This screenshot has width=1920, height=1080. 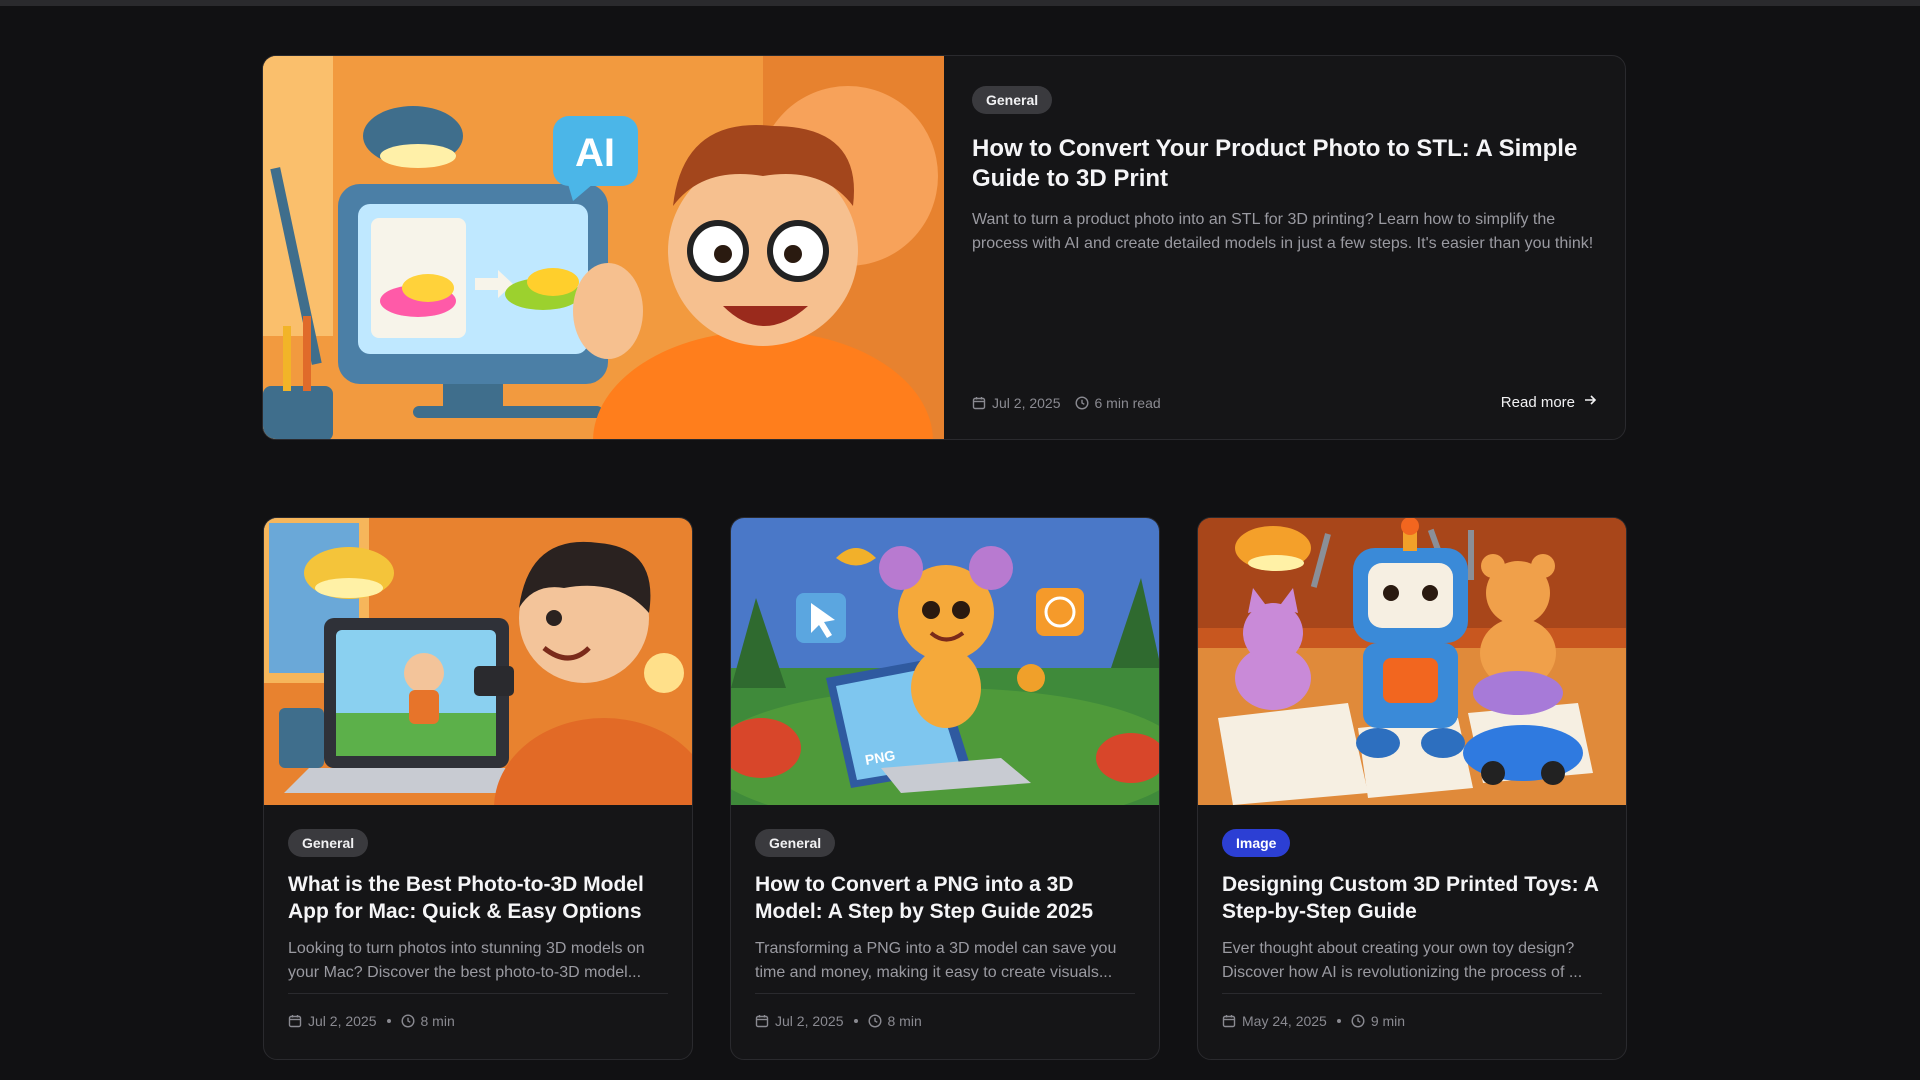 What do you see at coordinates (603, 247) in the screenshot?
I see `featured-post-image: AI` at bounding box center [603, 247].